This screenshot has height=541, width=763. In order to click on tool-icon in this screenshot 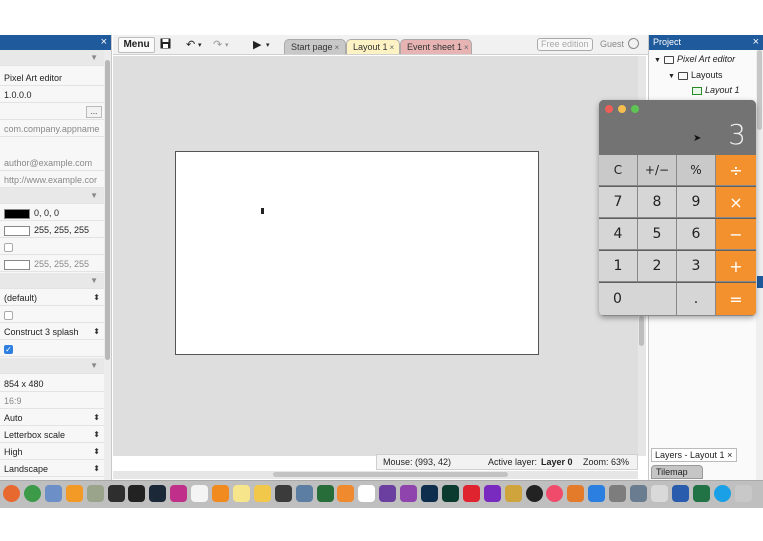, I will do `click(367, 493)`.